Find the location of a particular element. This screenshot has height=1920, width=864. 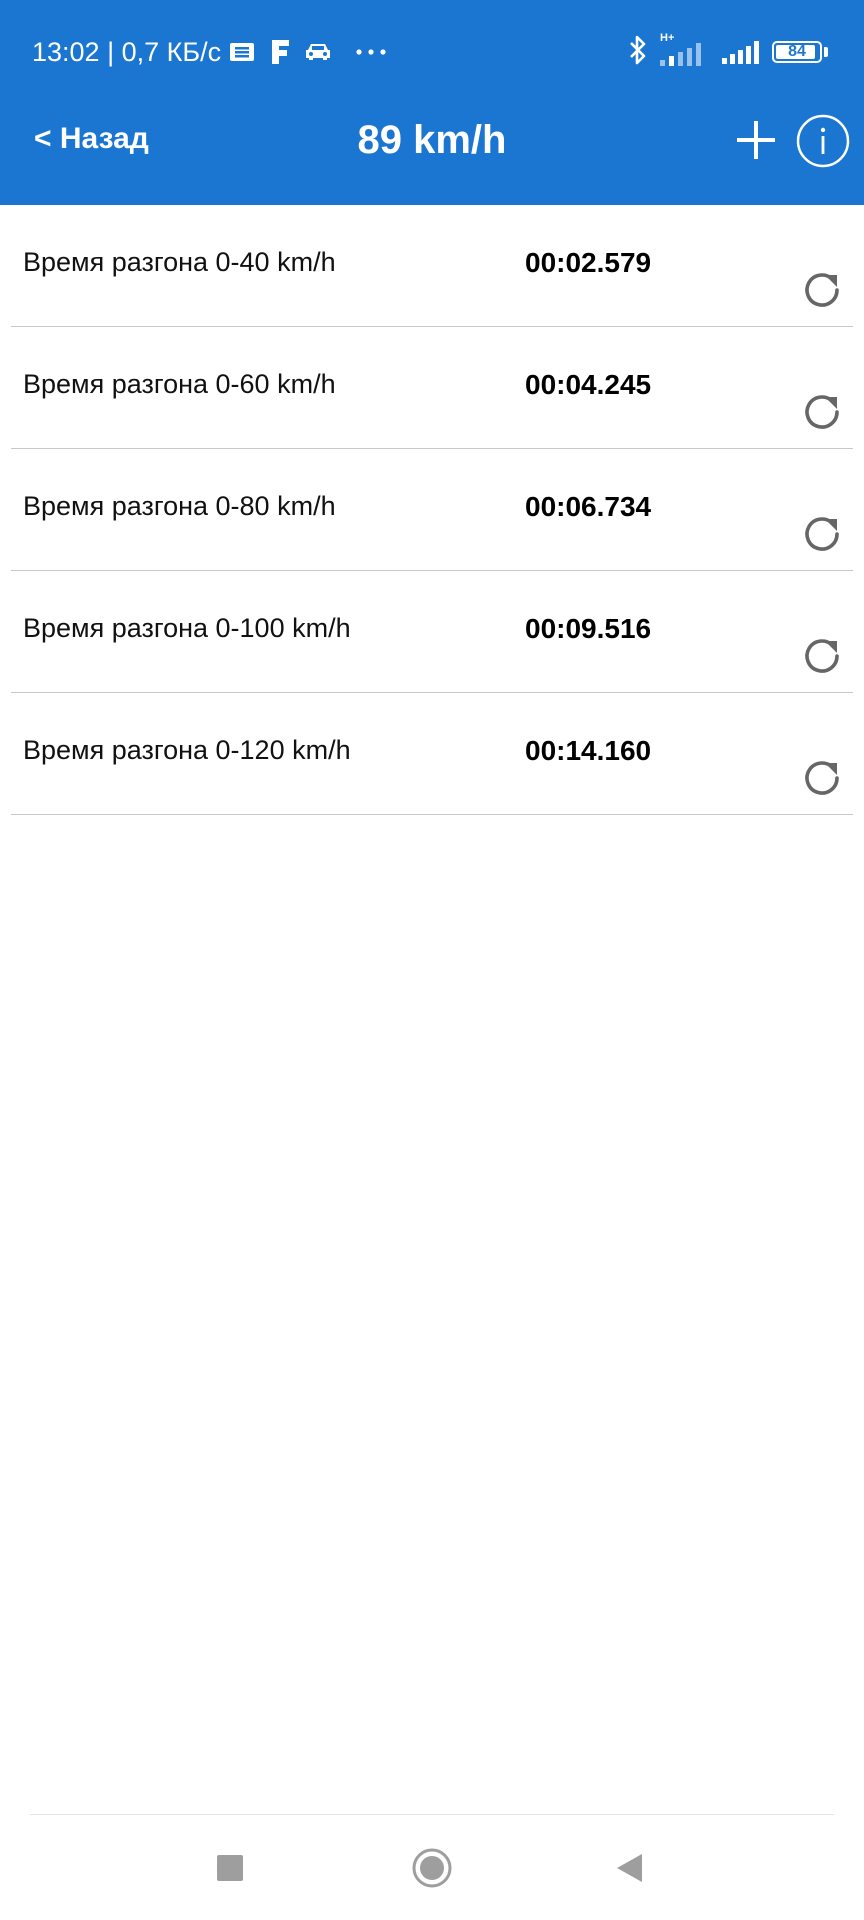

list-item: Время разгона 0-80 km/h 00:06.734 is located at coordinates (432, 510).